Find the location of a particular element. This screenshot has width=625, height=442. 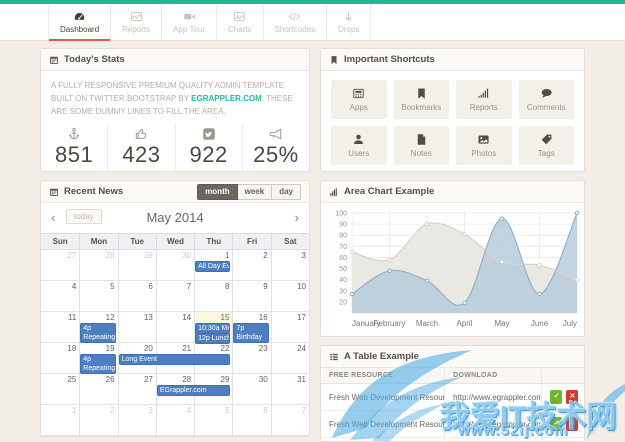

calendar-day-cell: 31 is located at coordinates (289, 389).